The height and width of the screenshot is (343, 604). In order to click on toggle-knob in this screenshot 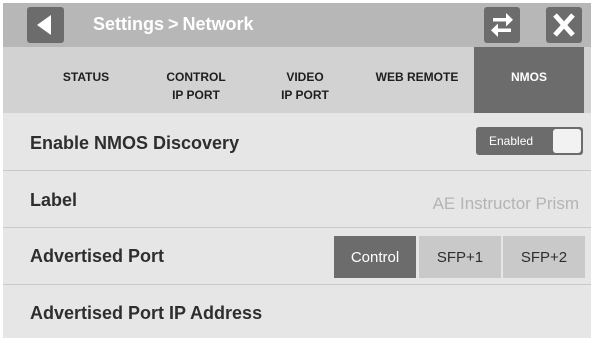, I will do `click(567, 141)`.